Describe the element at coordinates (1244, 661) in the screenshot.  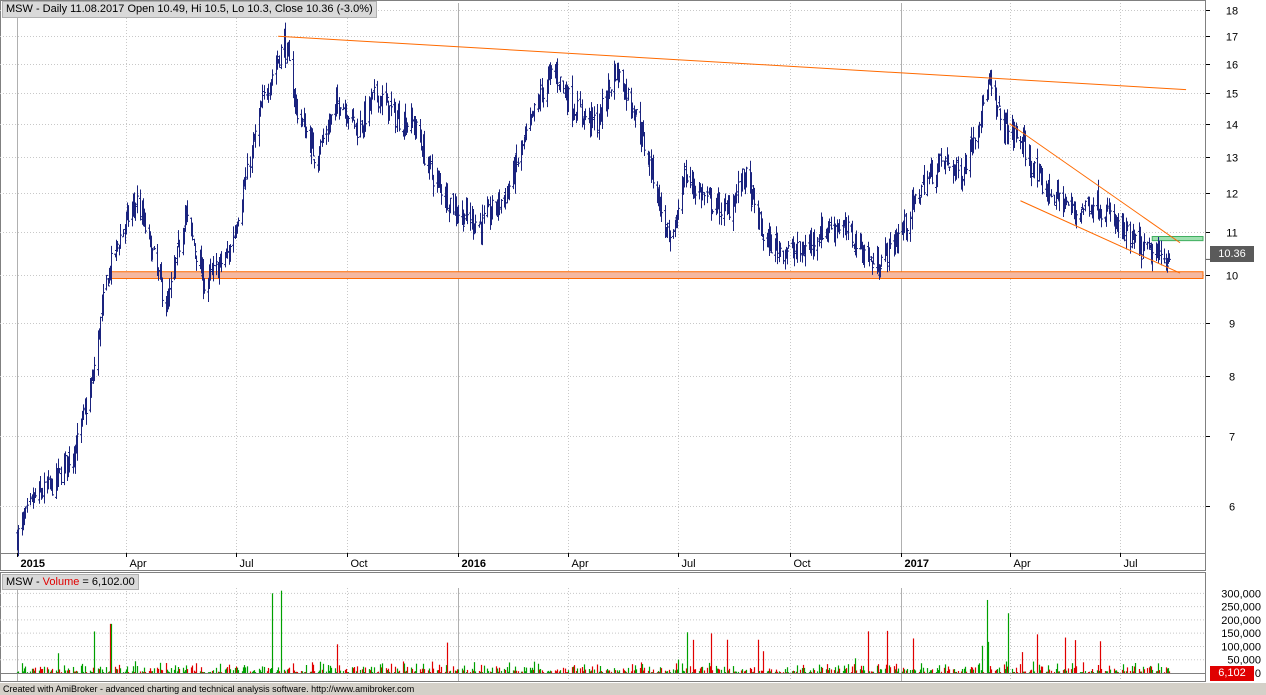
I see `volume-axis-tick-label: 50,000` at that location.